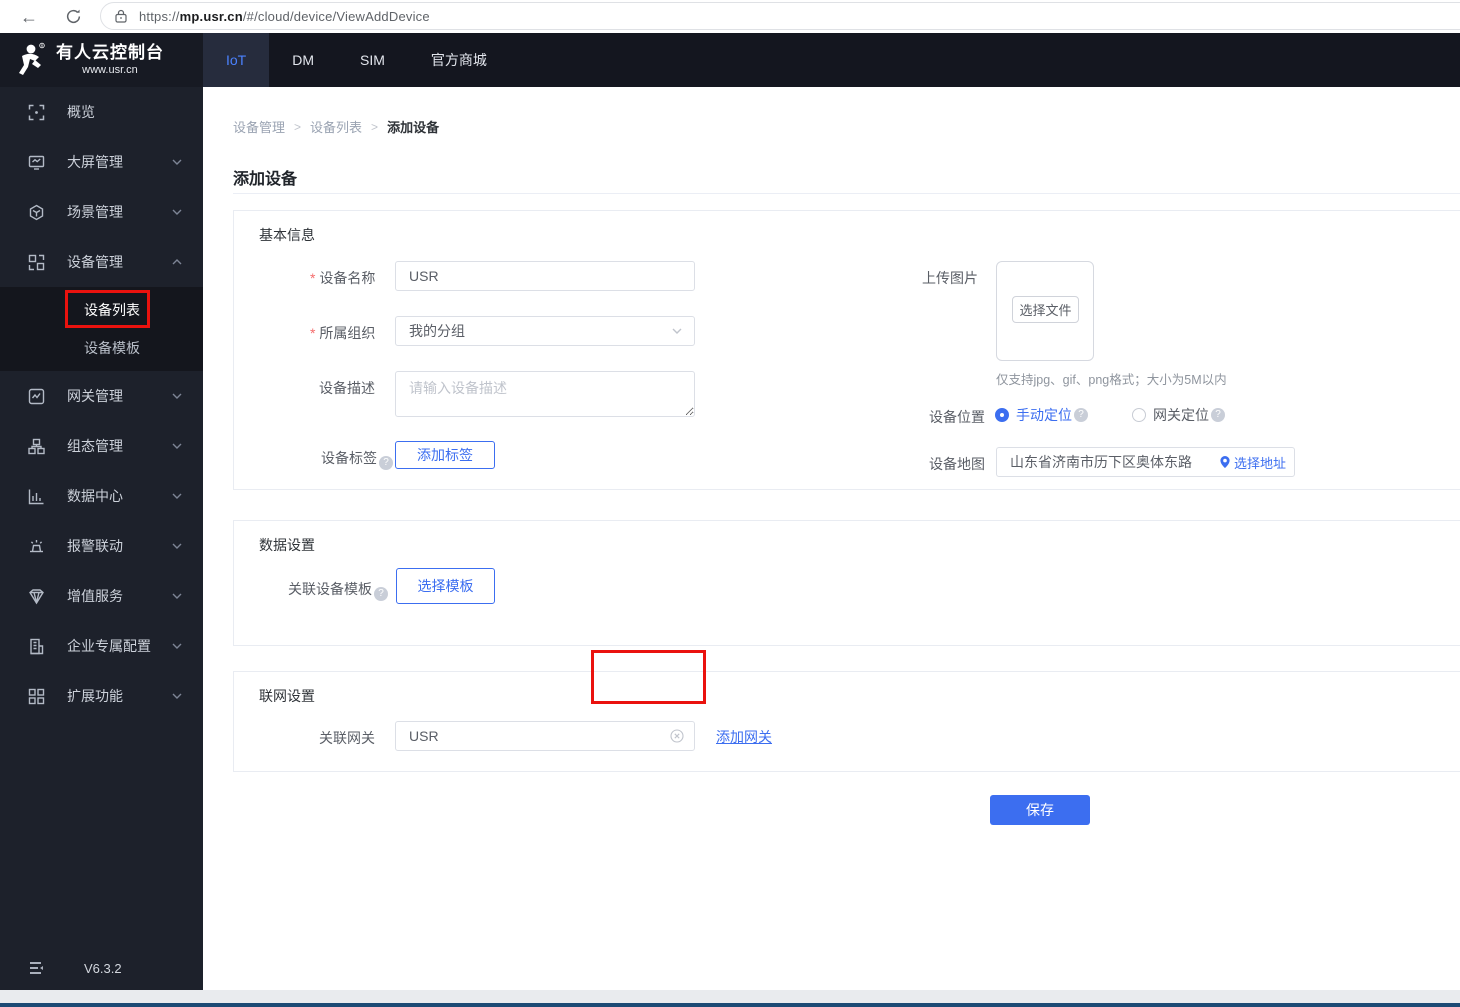 This screenshot has width=1460, height=1007. I want to click on sidebar-item-enterprise-config: 企业专属配置, so click(101, 646).